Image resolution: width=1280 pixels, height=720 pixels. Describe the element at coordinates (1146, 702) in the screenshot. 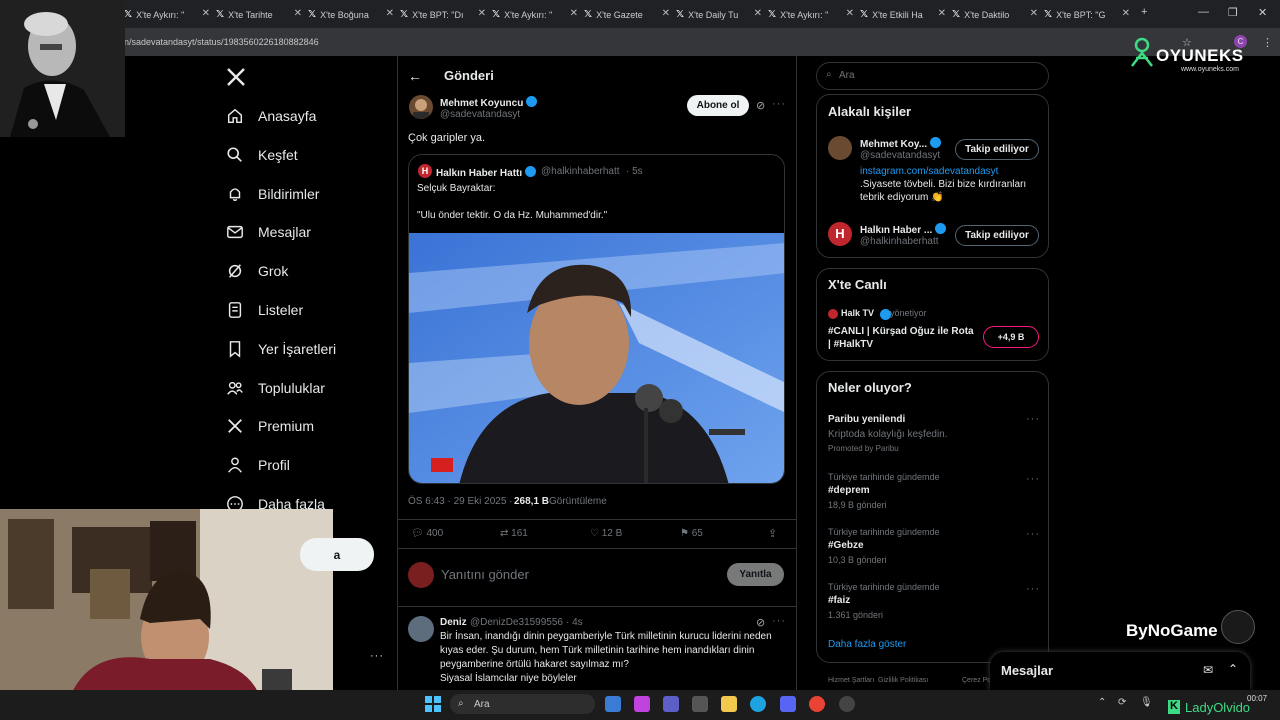

I see `mic-icon: 🎙︎` at that location.